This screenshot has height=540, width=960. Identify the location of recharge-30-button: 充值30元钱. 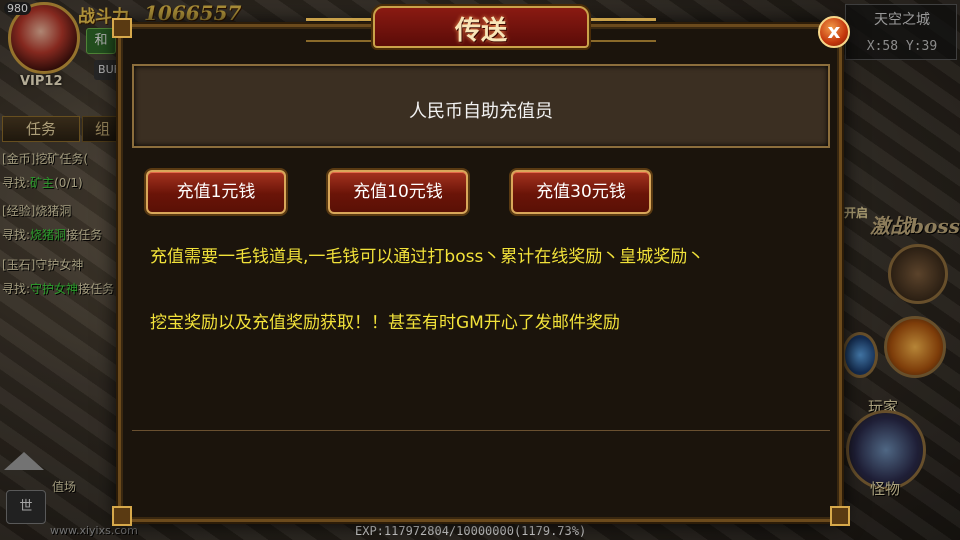
(581, 192).